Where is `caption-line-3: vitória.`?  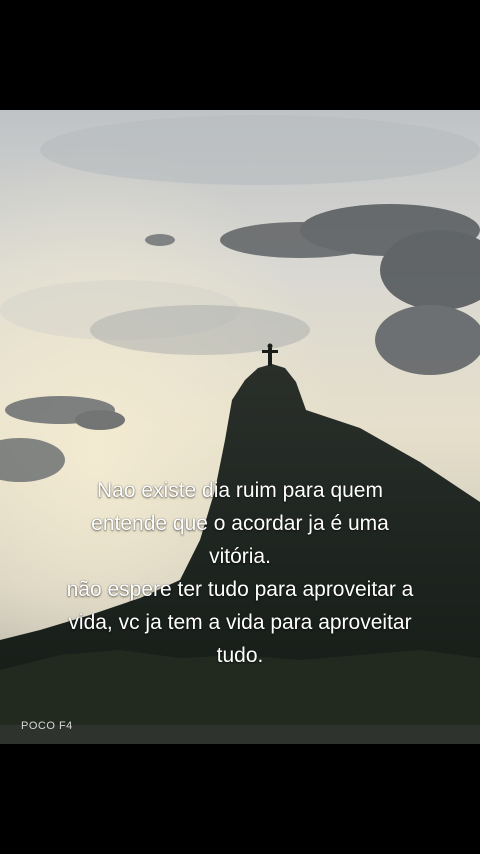 caption-line-3: vitória. is located at coordinates (240, 556).